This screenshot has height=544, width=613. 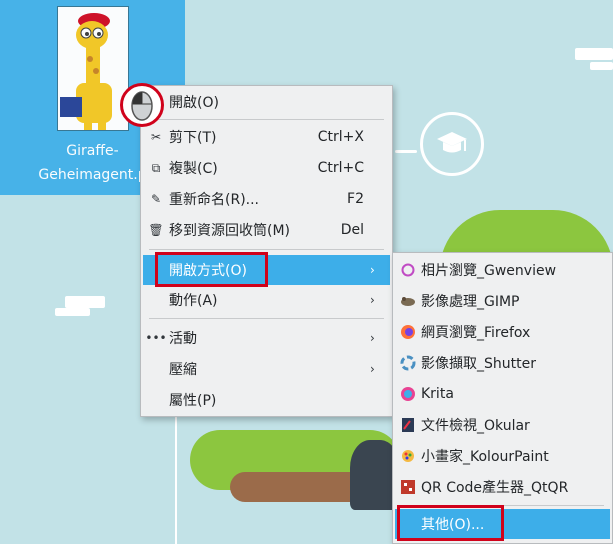 I want to click on giraffe-thumbnail, so click(x=93, y=68).